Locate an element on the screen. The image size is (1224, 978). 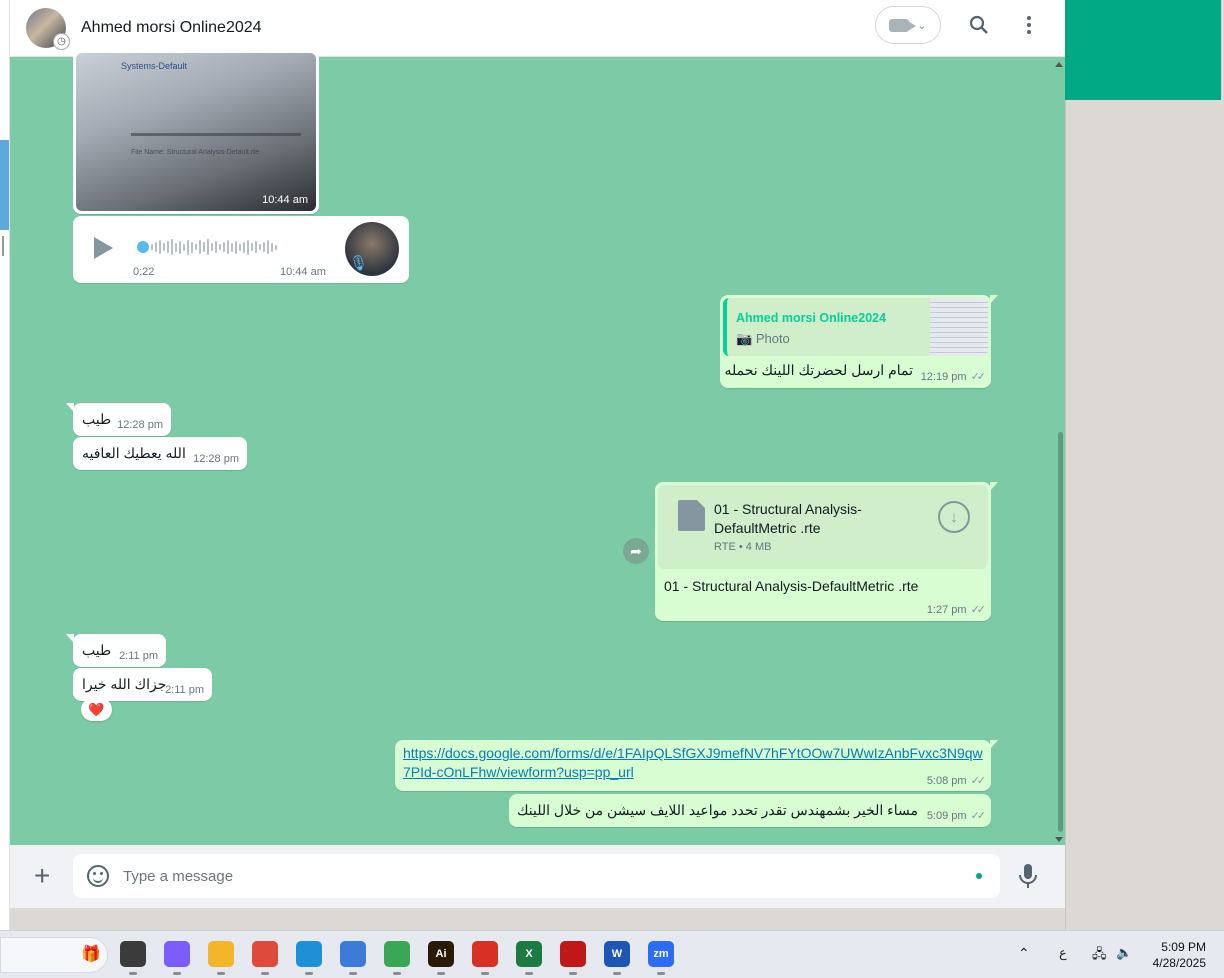
message-time: 2:11 pm is located at coordinates (184, 690).